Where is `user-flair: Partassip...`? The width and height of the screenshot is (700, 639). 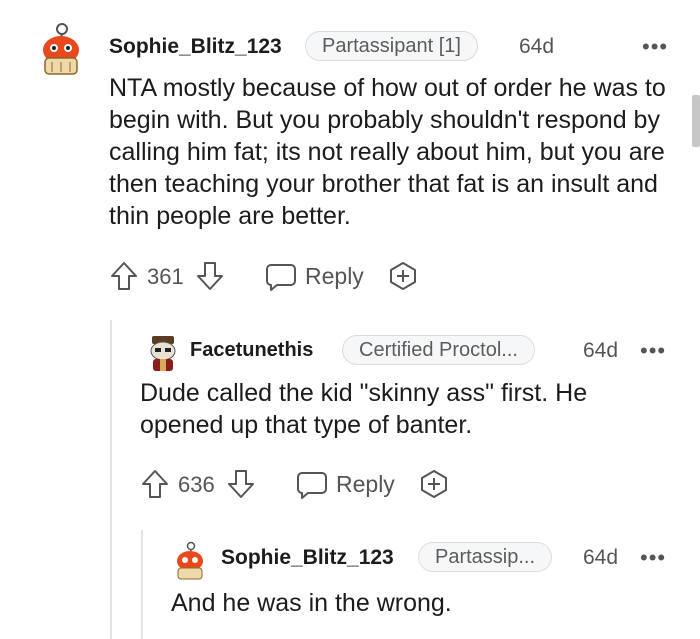 user-flair: Partassip... is located at coordinates (485, 557).